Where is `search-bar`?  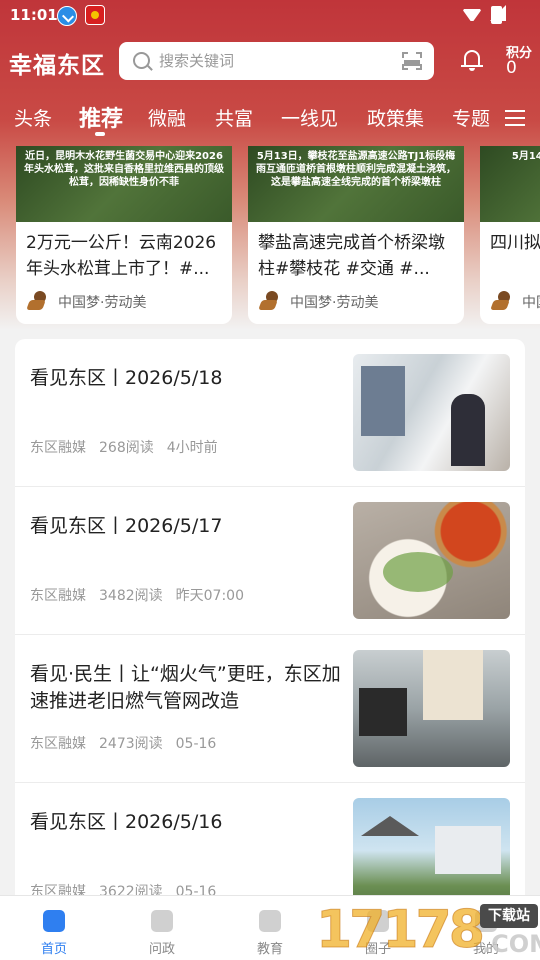 search-bar is located at coordinates (276, 61).